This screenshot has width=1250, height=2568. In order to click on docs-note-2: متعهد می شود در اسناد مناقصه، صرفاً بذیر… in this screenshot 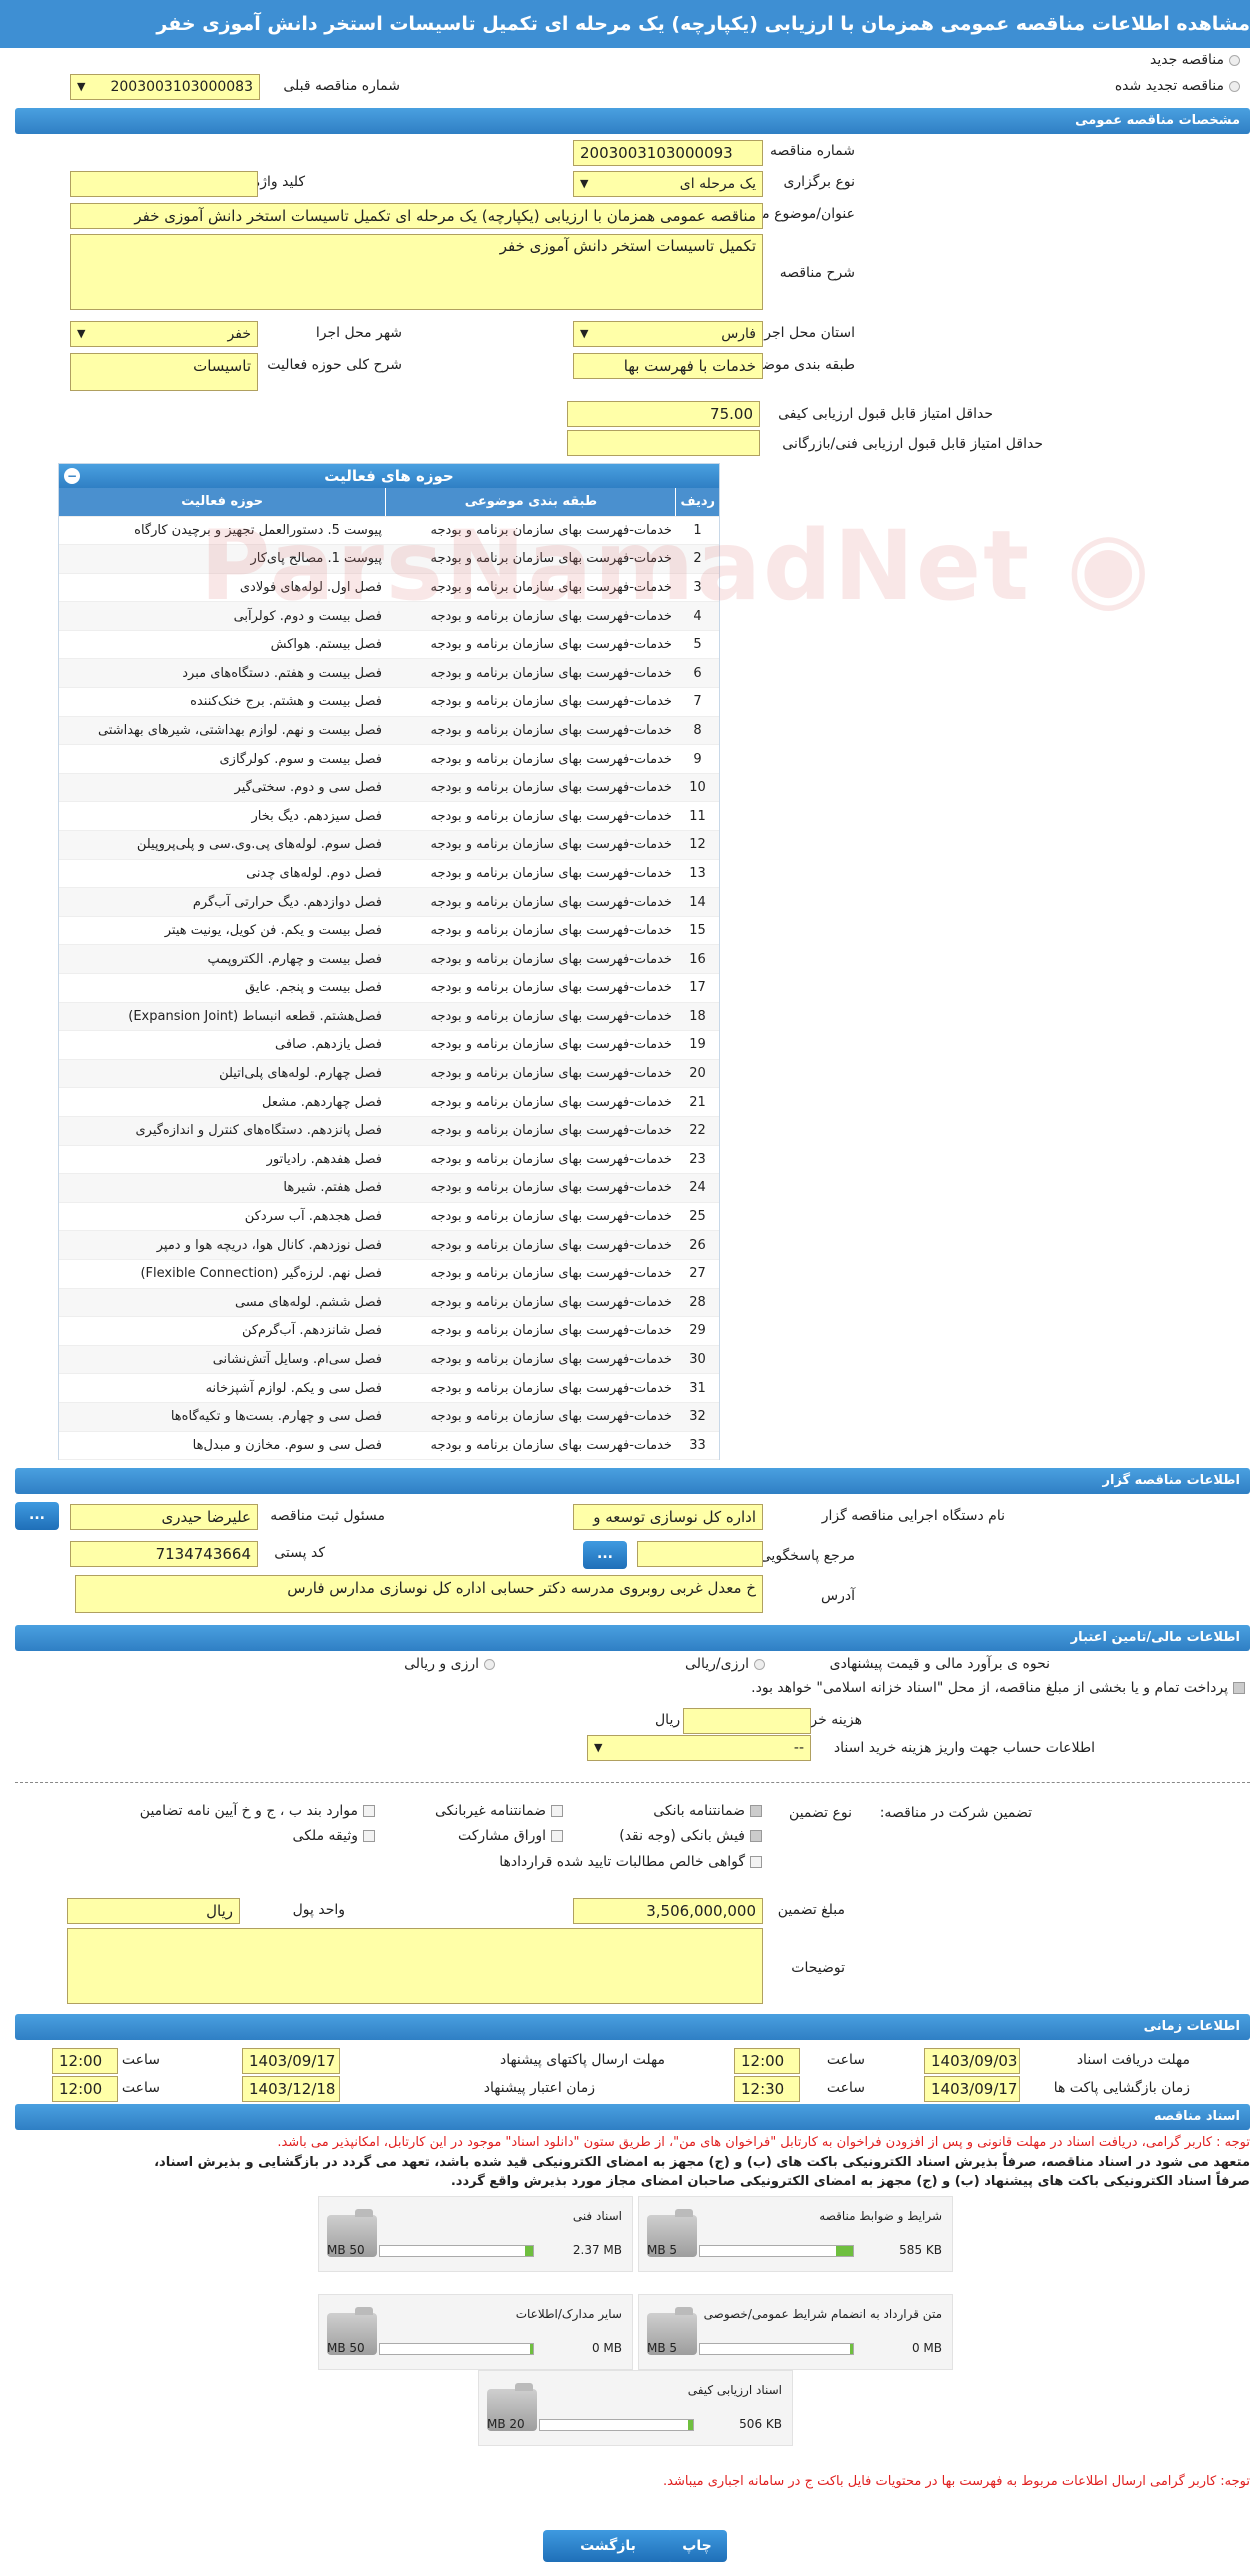, I will do `click(702, 2162)`.